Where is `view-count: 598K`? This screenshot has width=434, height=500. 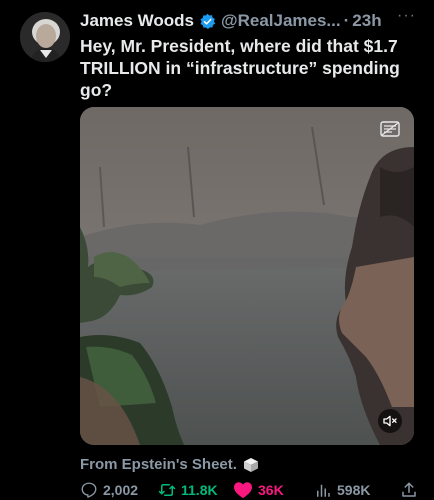 view-count: 598K is located at coordinates (354, 490).